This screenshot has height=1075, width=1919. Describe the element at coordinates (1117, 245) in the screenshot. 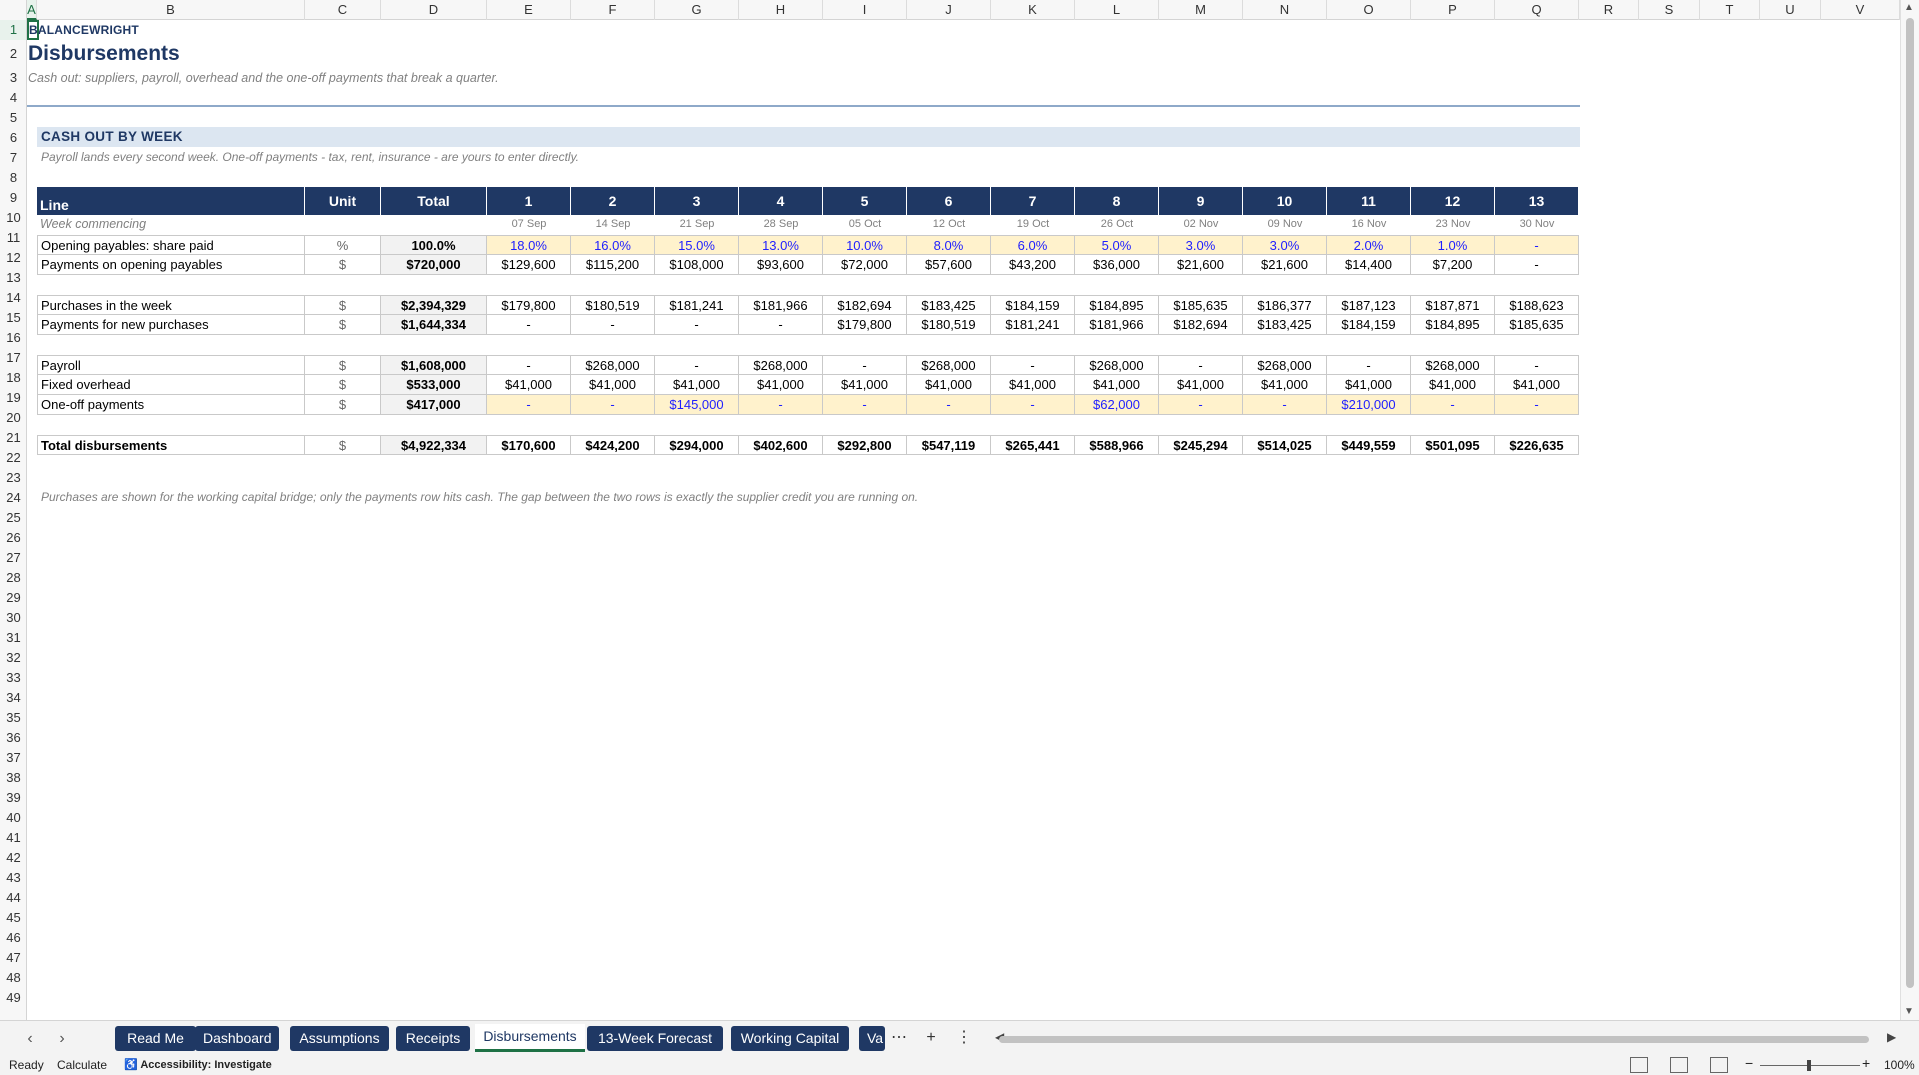

I see `row-value: 5.0%` at that location.